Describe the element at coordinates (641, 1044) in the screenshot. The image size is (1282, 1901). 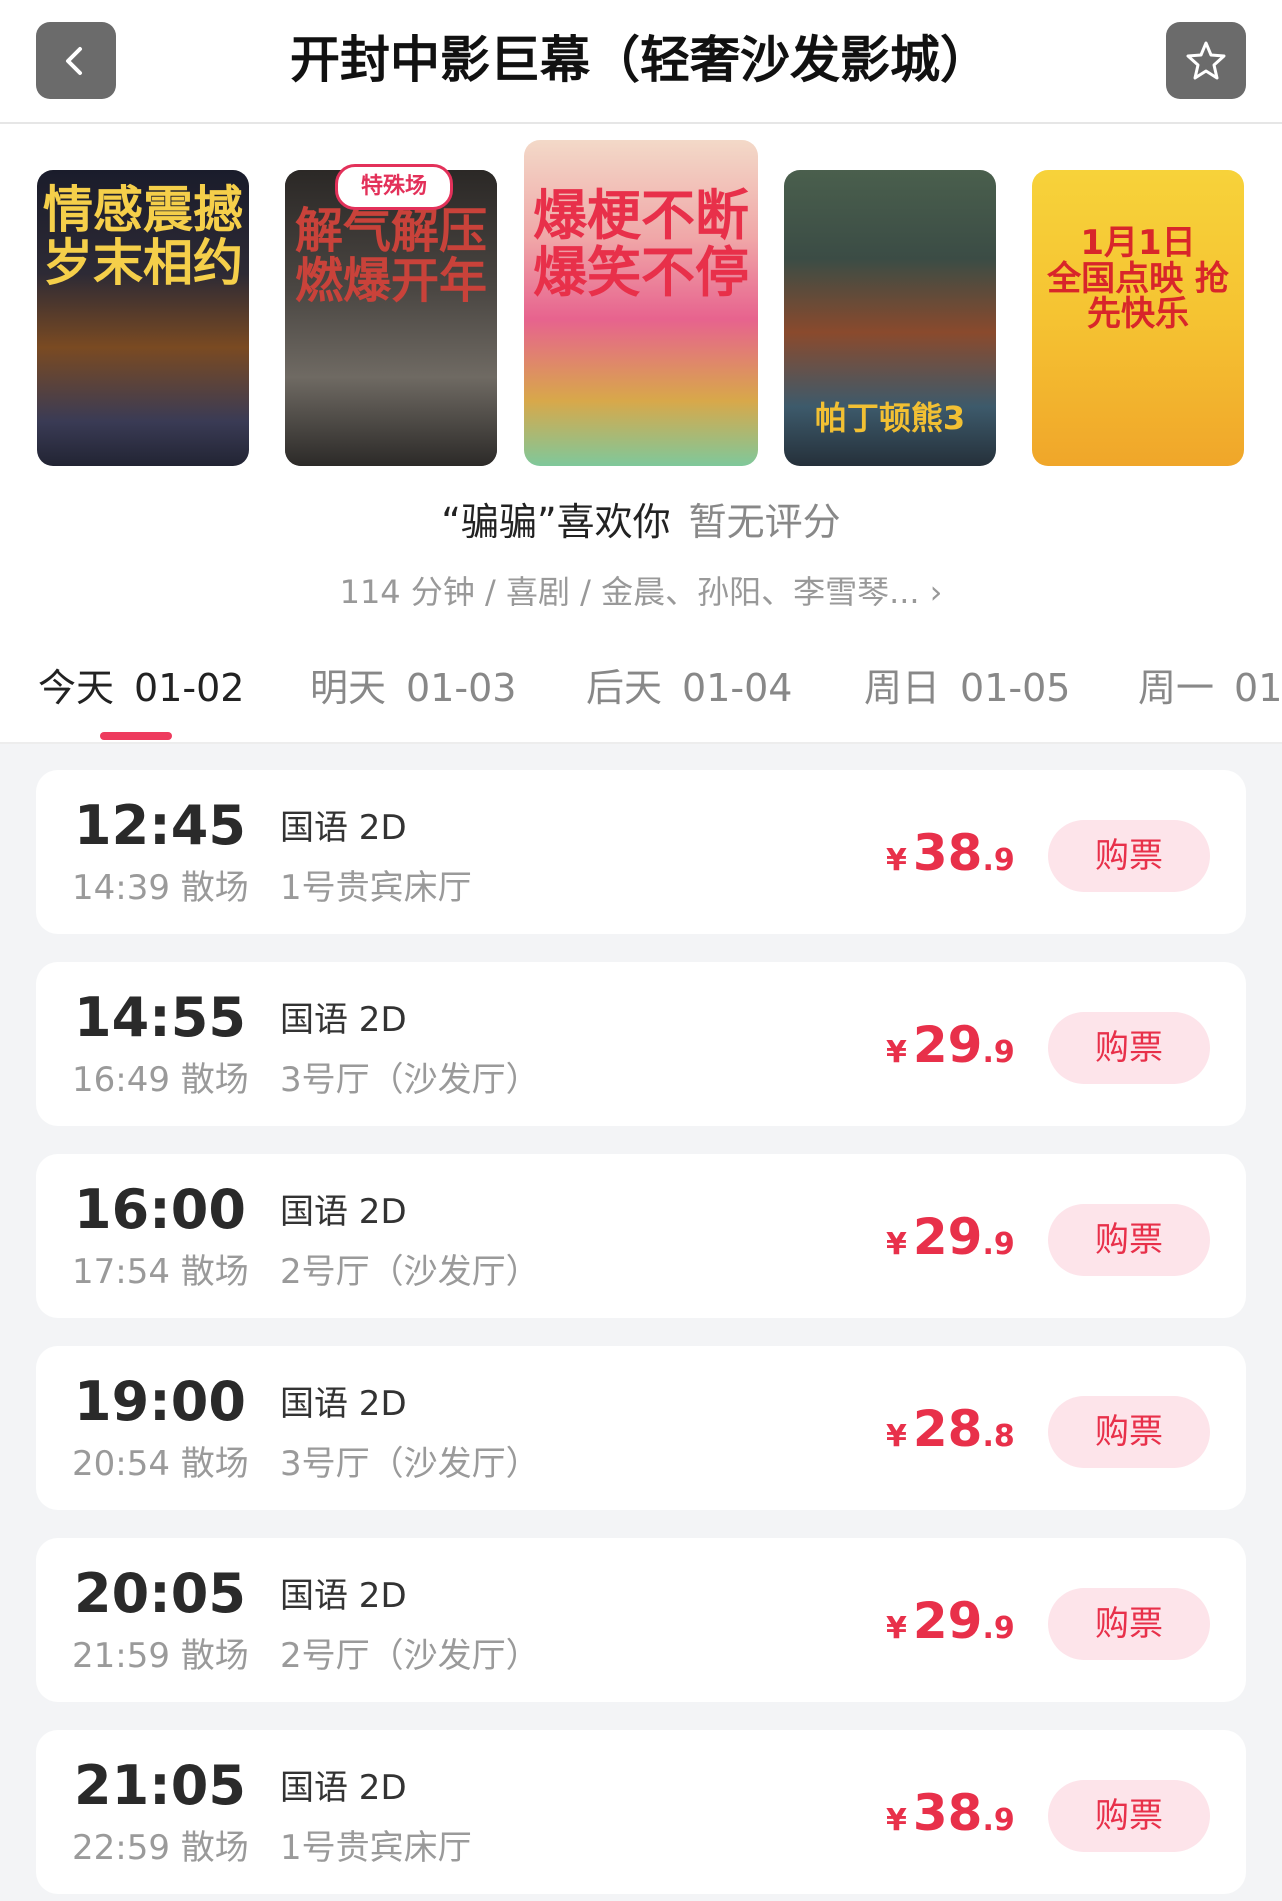
I see `showtime-card: 14:55 16:49 散场 国语 2D 3号厅（沙发厅） ¥29.9 购票` at that location.